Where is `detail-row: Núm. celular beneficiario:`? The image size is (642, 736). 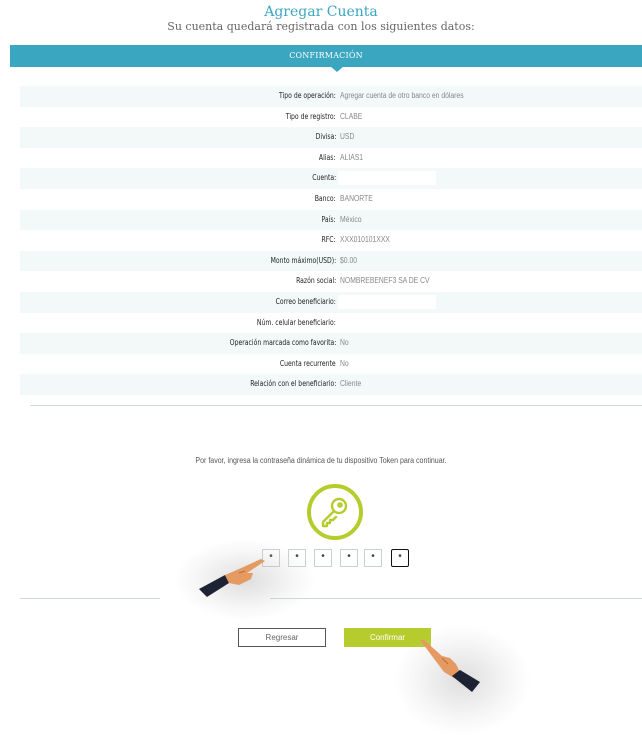 detail-row: Núm. celular beneficiario: is located at coordinates (331, 323).